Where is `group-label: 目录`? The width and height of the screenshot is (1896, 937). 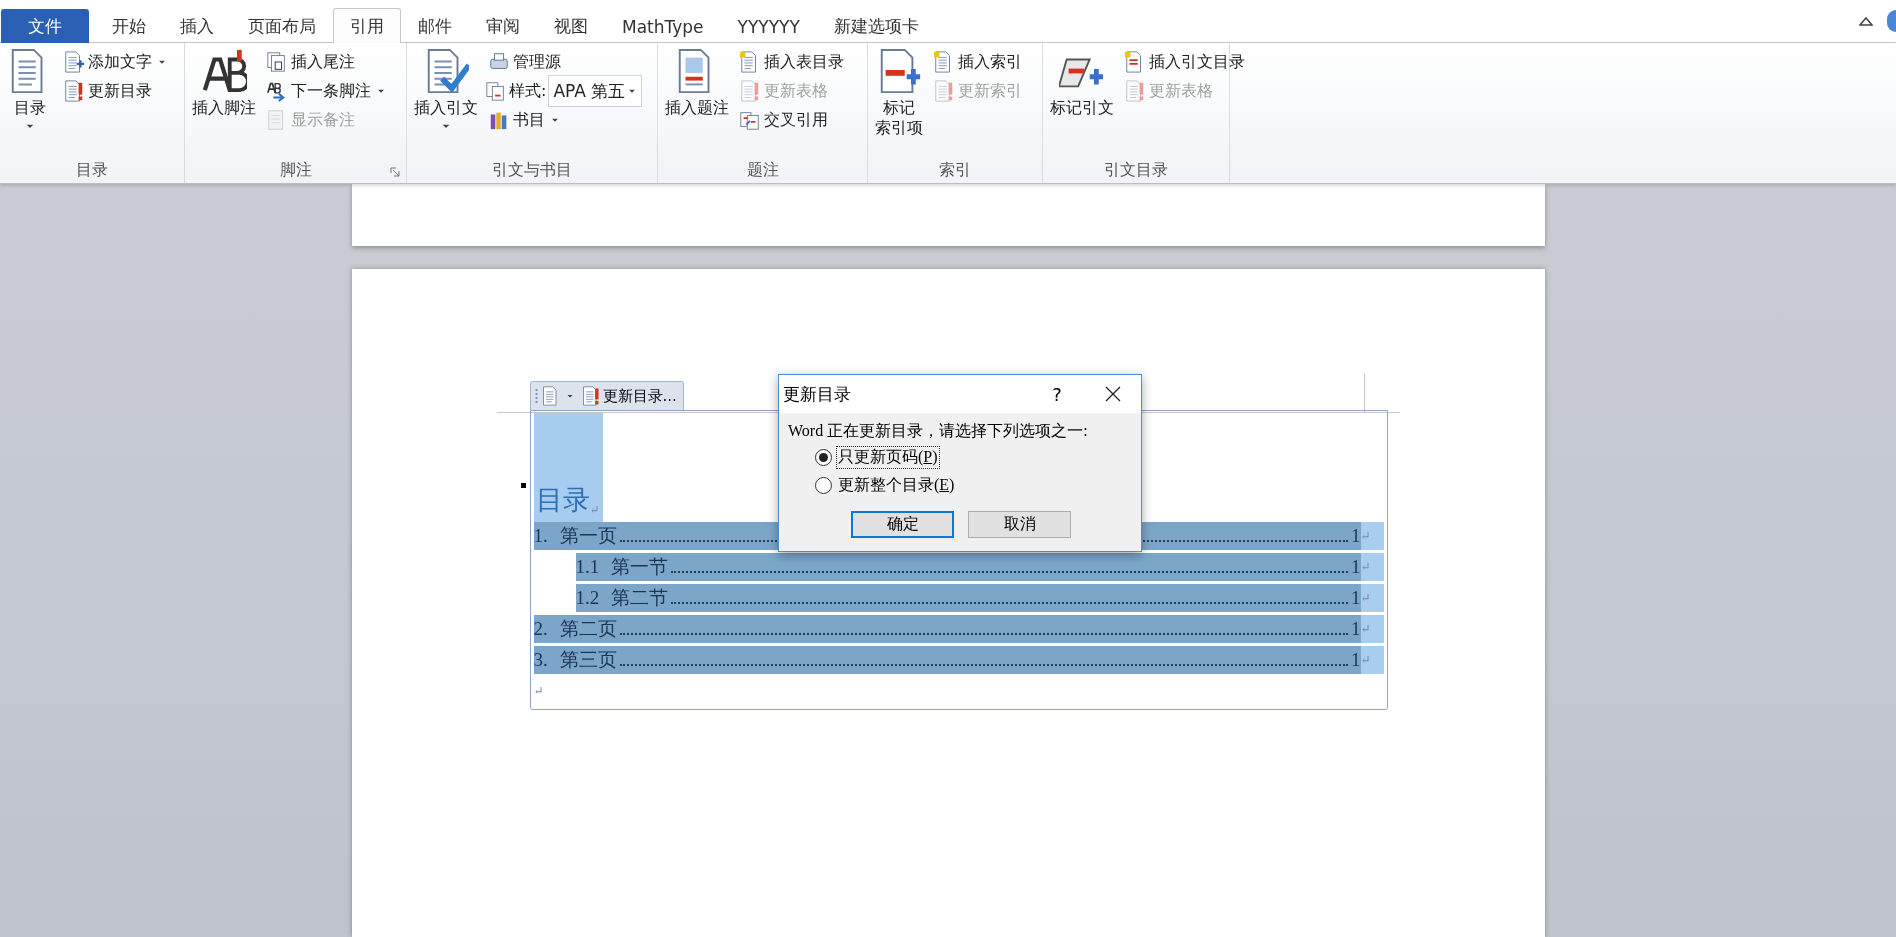 group-label: 目录 is located at coordinates (92, 170).